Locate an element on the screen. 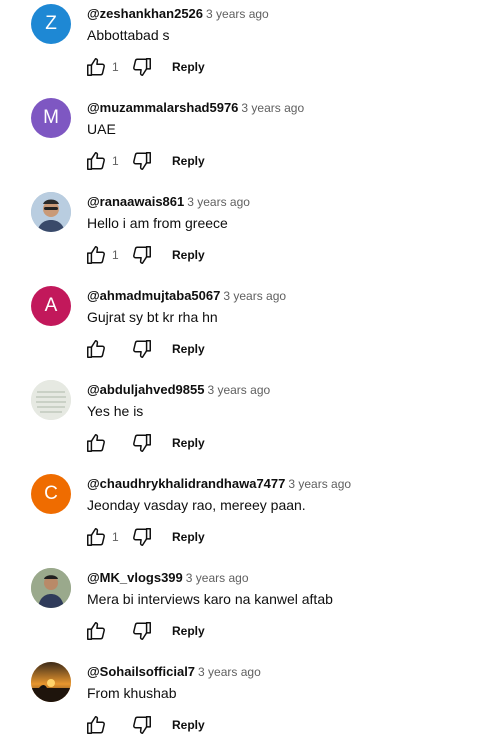 The width and height of the screenshot is (501, 752). author-name: @MK_vlogs399 is located at coordinates (135, 577).